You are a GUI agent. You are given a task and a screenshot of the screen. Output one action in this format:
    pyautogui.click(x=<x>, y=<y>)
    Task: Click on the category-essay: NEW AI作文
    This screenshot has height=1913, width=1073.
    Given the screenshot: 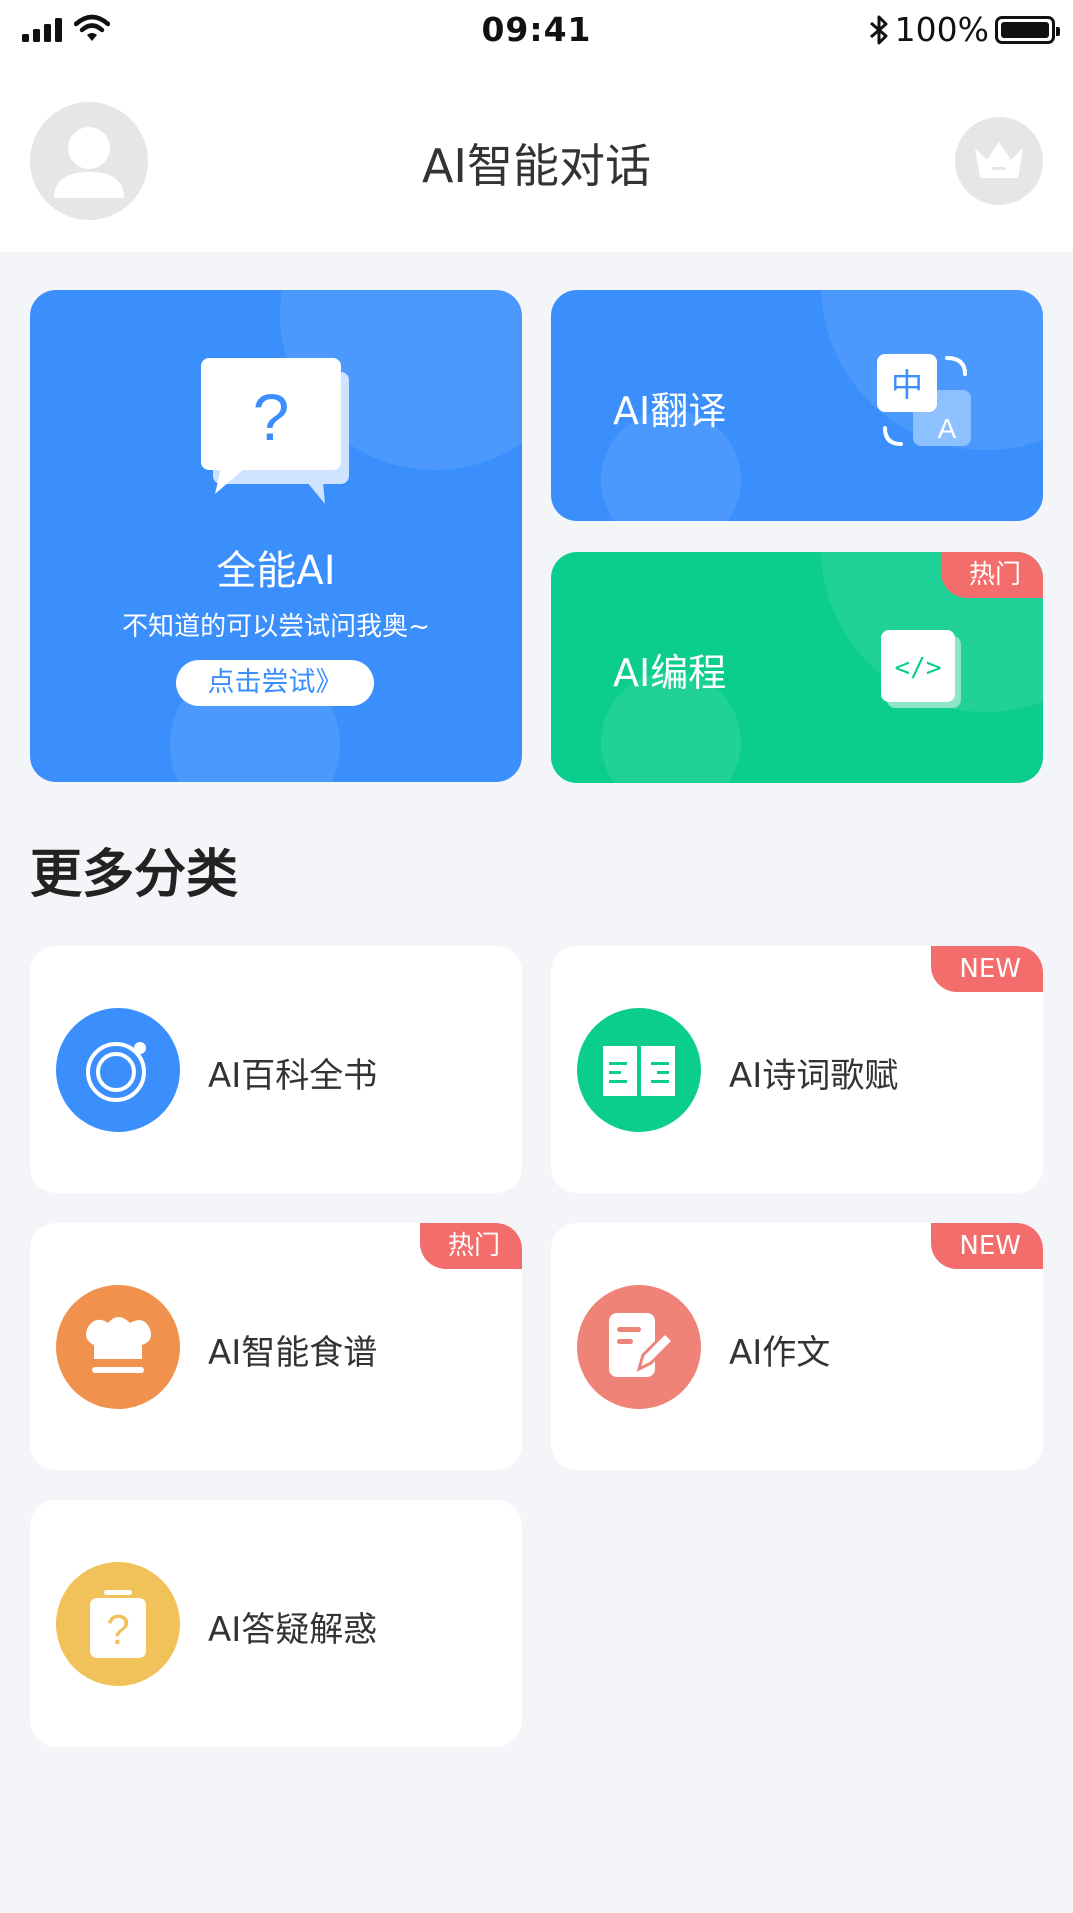 What is the action you would take?
    pyautogui.click(x=797, y=1346)
    